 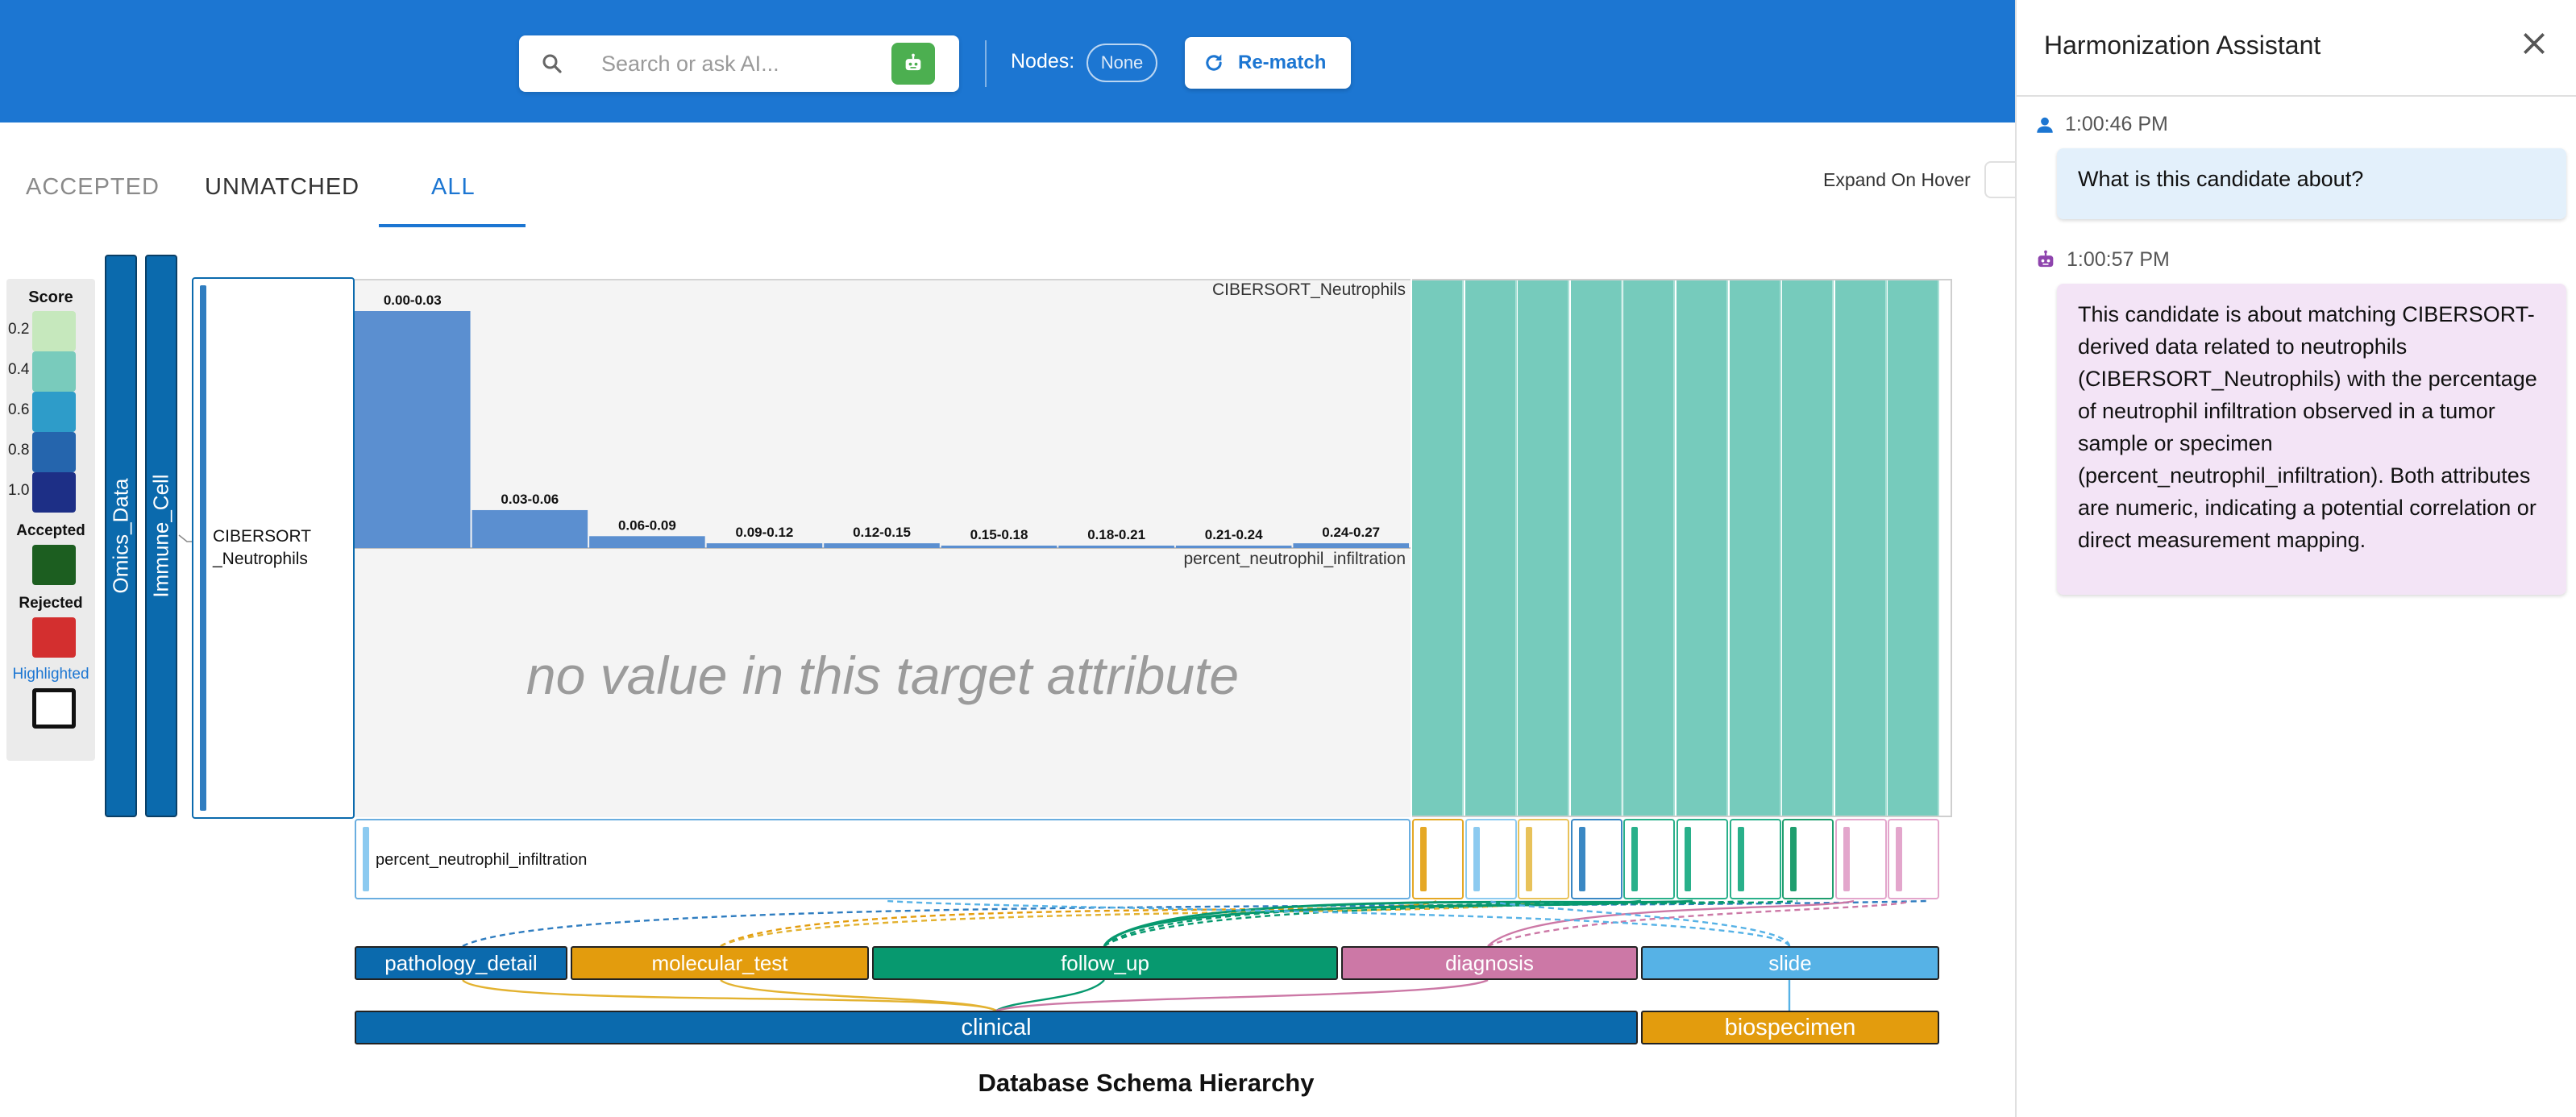 I want to click on ask-ai-button, so click(x=913, y=64).